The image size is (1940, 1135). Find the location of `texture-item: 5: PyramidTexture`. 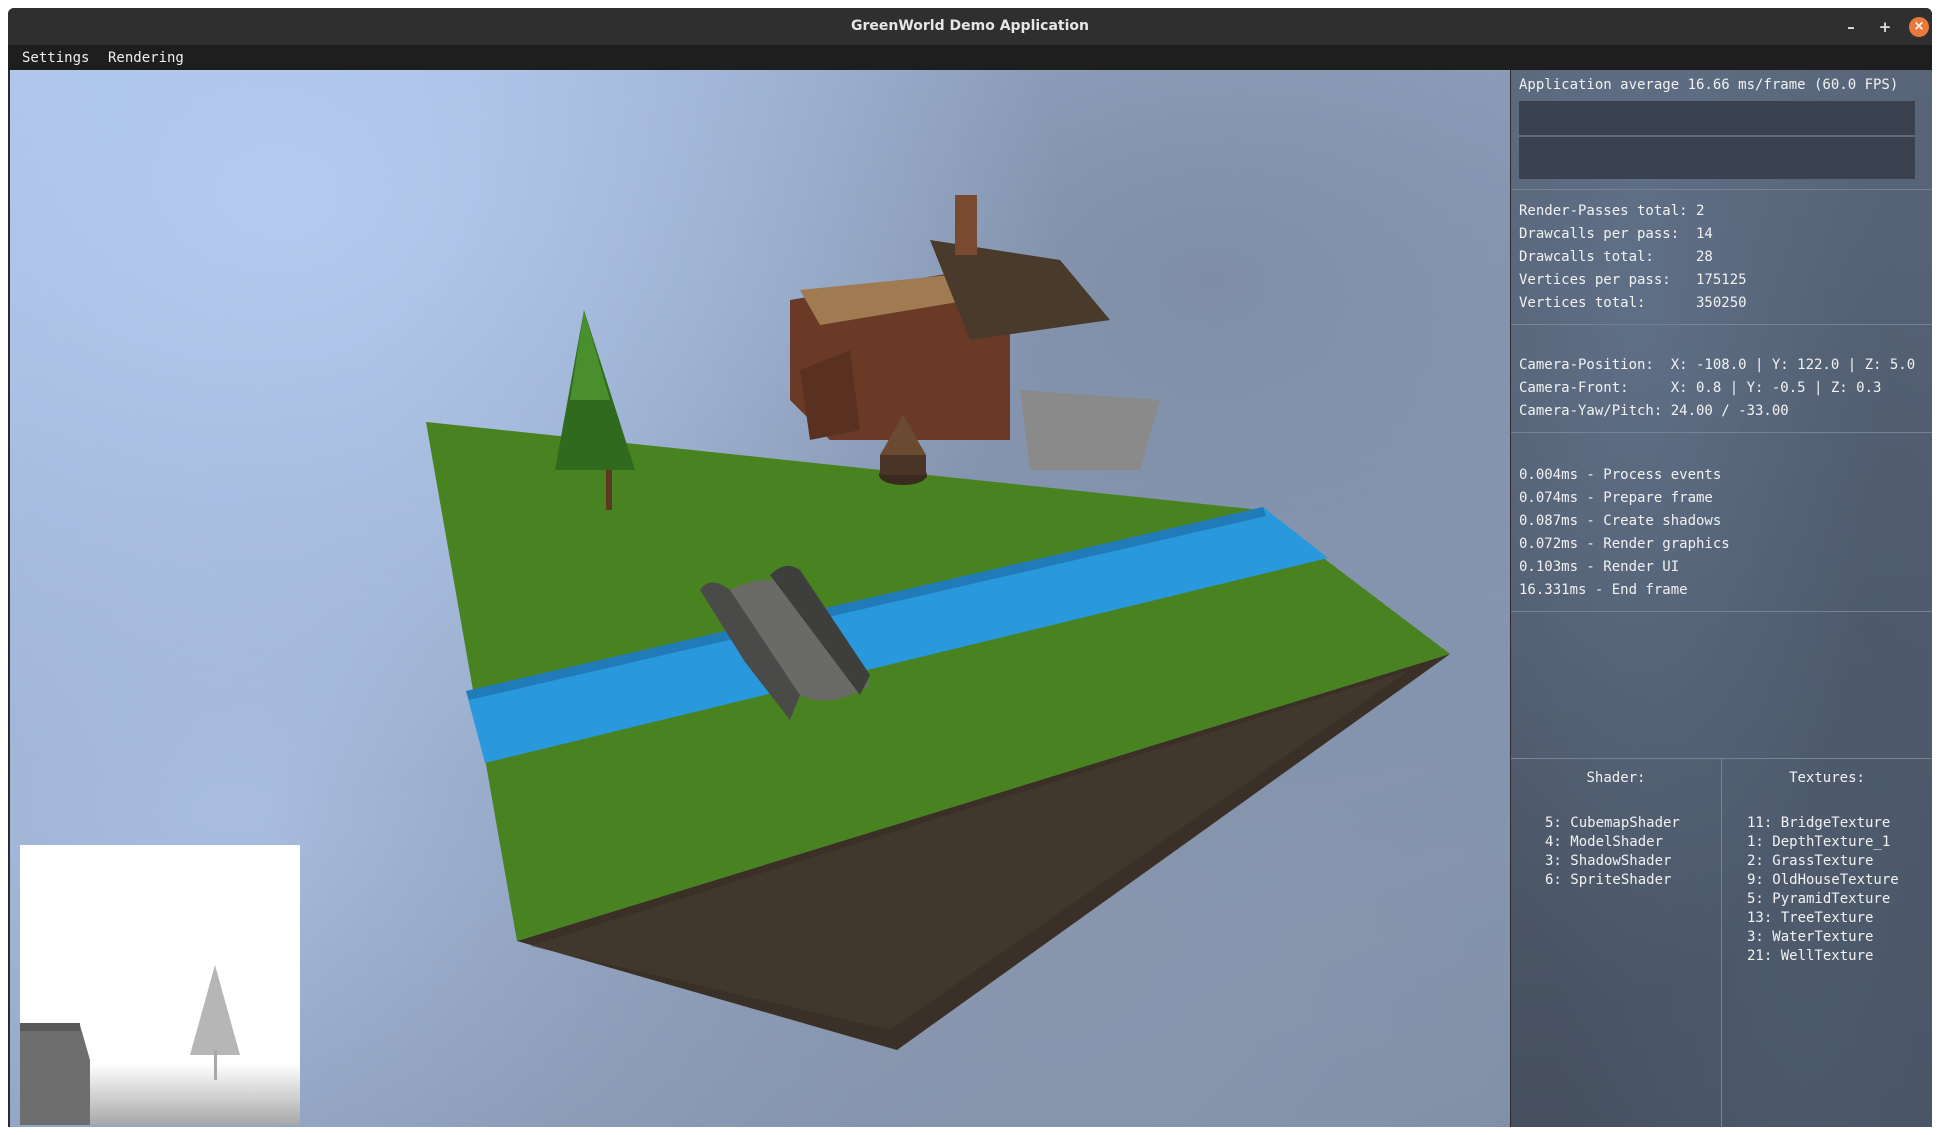

texture-item: 5: PyramidTexture is located at coordinates (1819, 899).